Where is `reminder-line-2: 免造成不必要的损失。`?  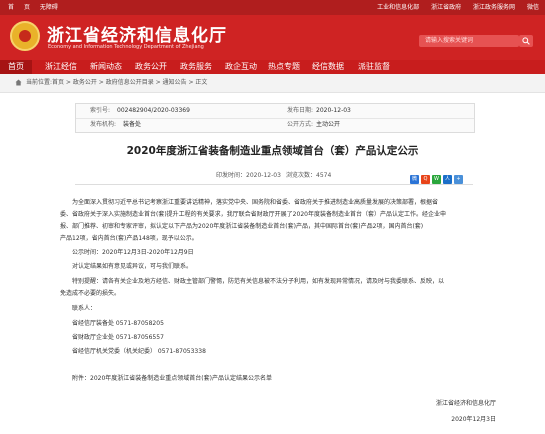
reminder-line-2: 免造成不必要的损失。 is located at coordinates (90, 293).